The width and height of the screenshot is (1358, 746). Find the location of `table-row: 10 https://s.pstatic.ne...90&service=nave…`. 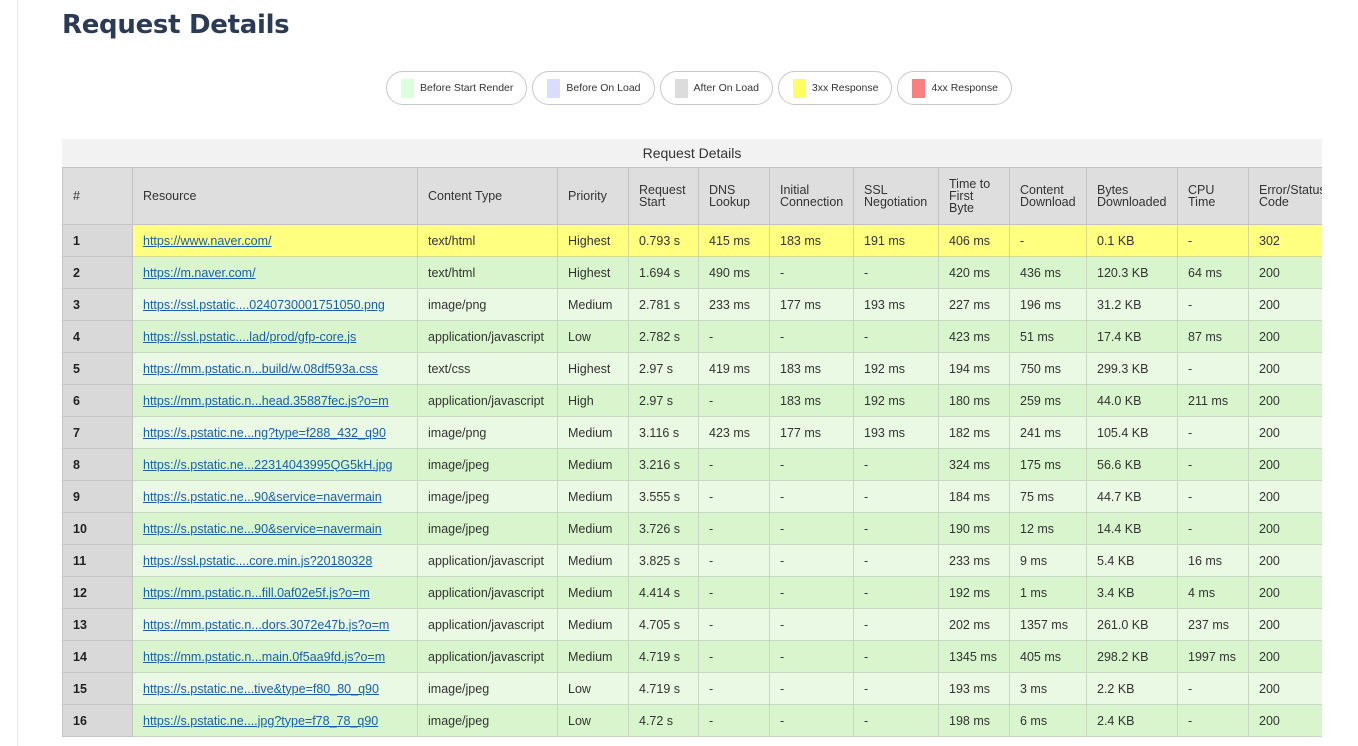

table-row: 10 https://s.pstatic.ne...90&service=nave… is located at coordinates (692, 528).